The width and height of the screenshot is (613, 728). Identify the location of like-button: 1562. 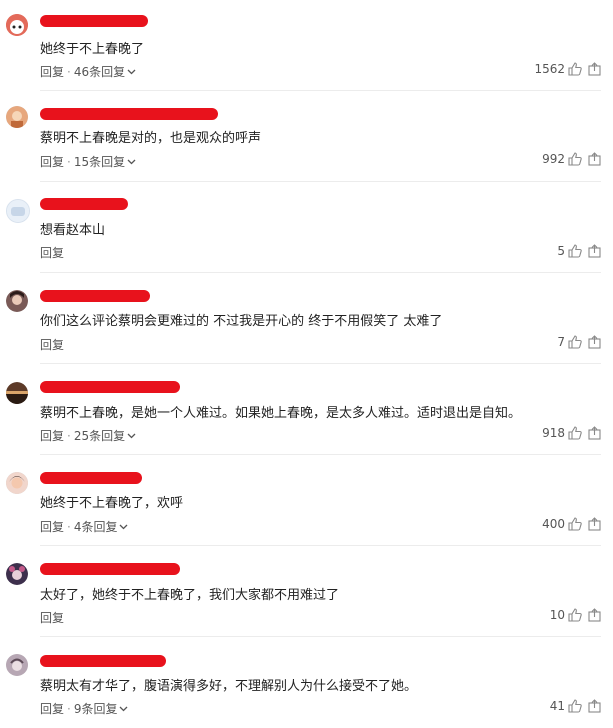
(558, 69).